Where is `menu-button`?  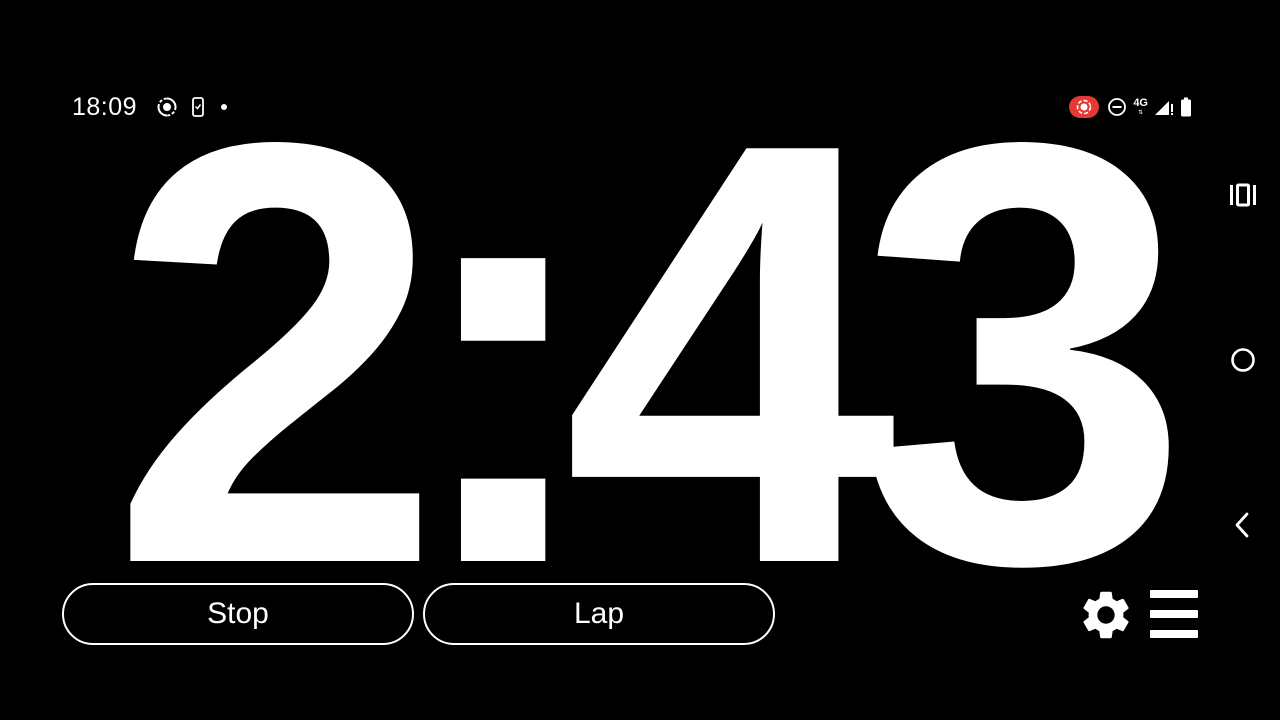 menu-button is located at coordinates (1176, 614).